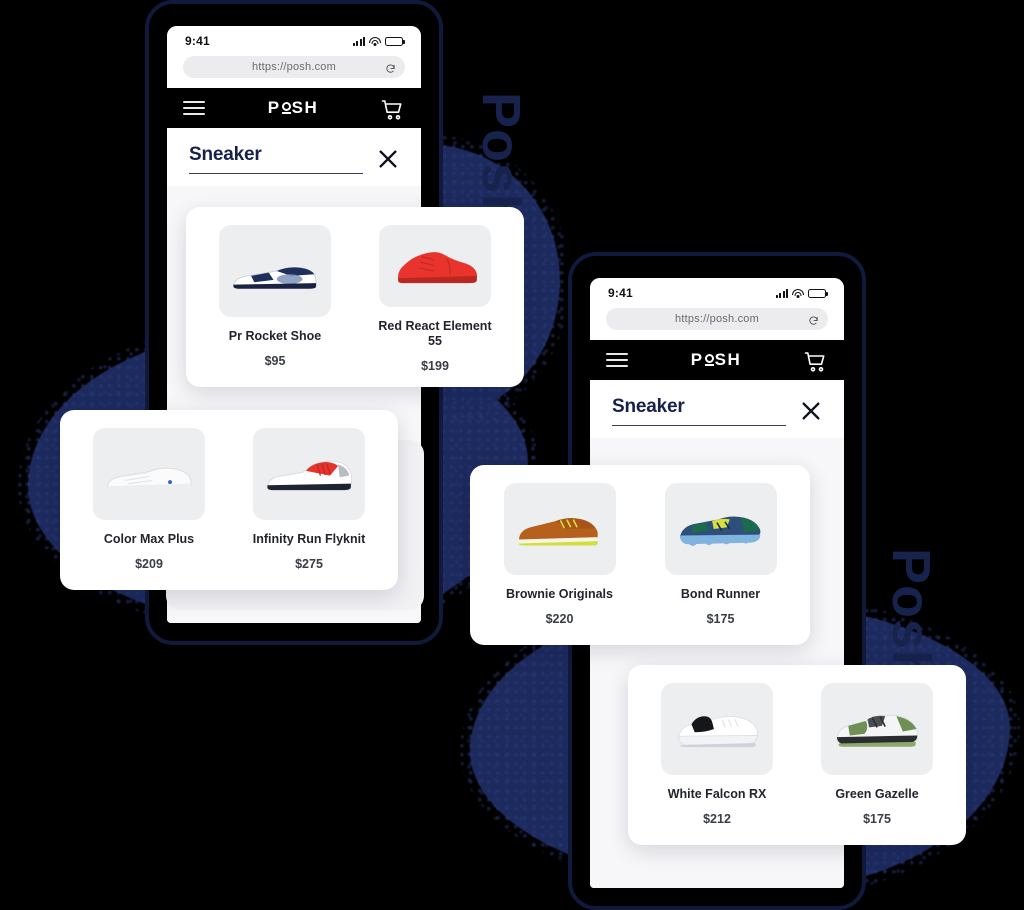 The height and width of the screenshot is (910, 1024). What do you see at coordinates (274, 277) in the screenshot?
I see `navy-white-low-top-sneaker-icon` at bounding box center [274, 277].